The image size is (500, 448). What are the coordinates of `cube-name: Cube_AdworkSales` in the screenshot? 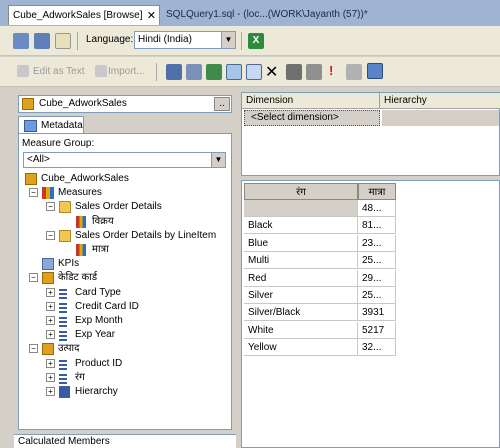 It's located at (83, 103).